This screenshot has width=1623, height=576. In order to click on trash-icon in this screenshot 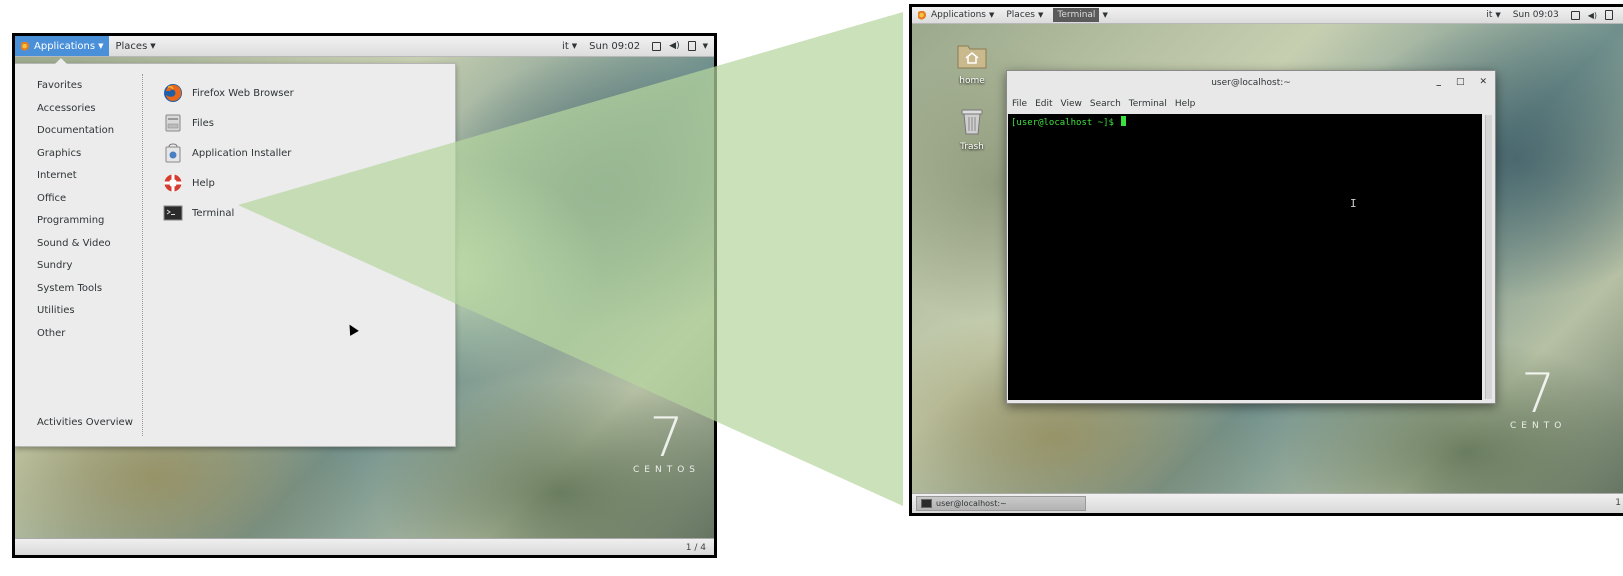, I will do `click(972, 122)`.